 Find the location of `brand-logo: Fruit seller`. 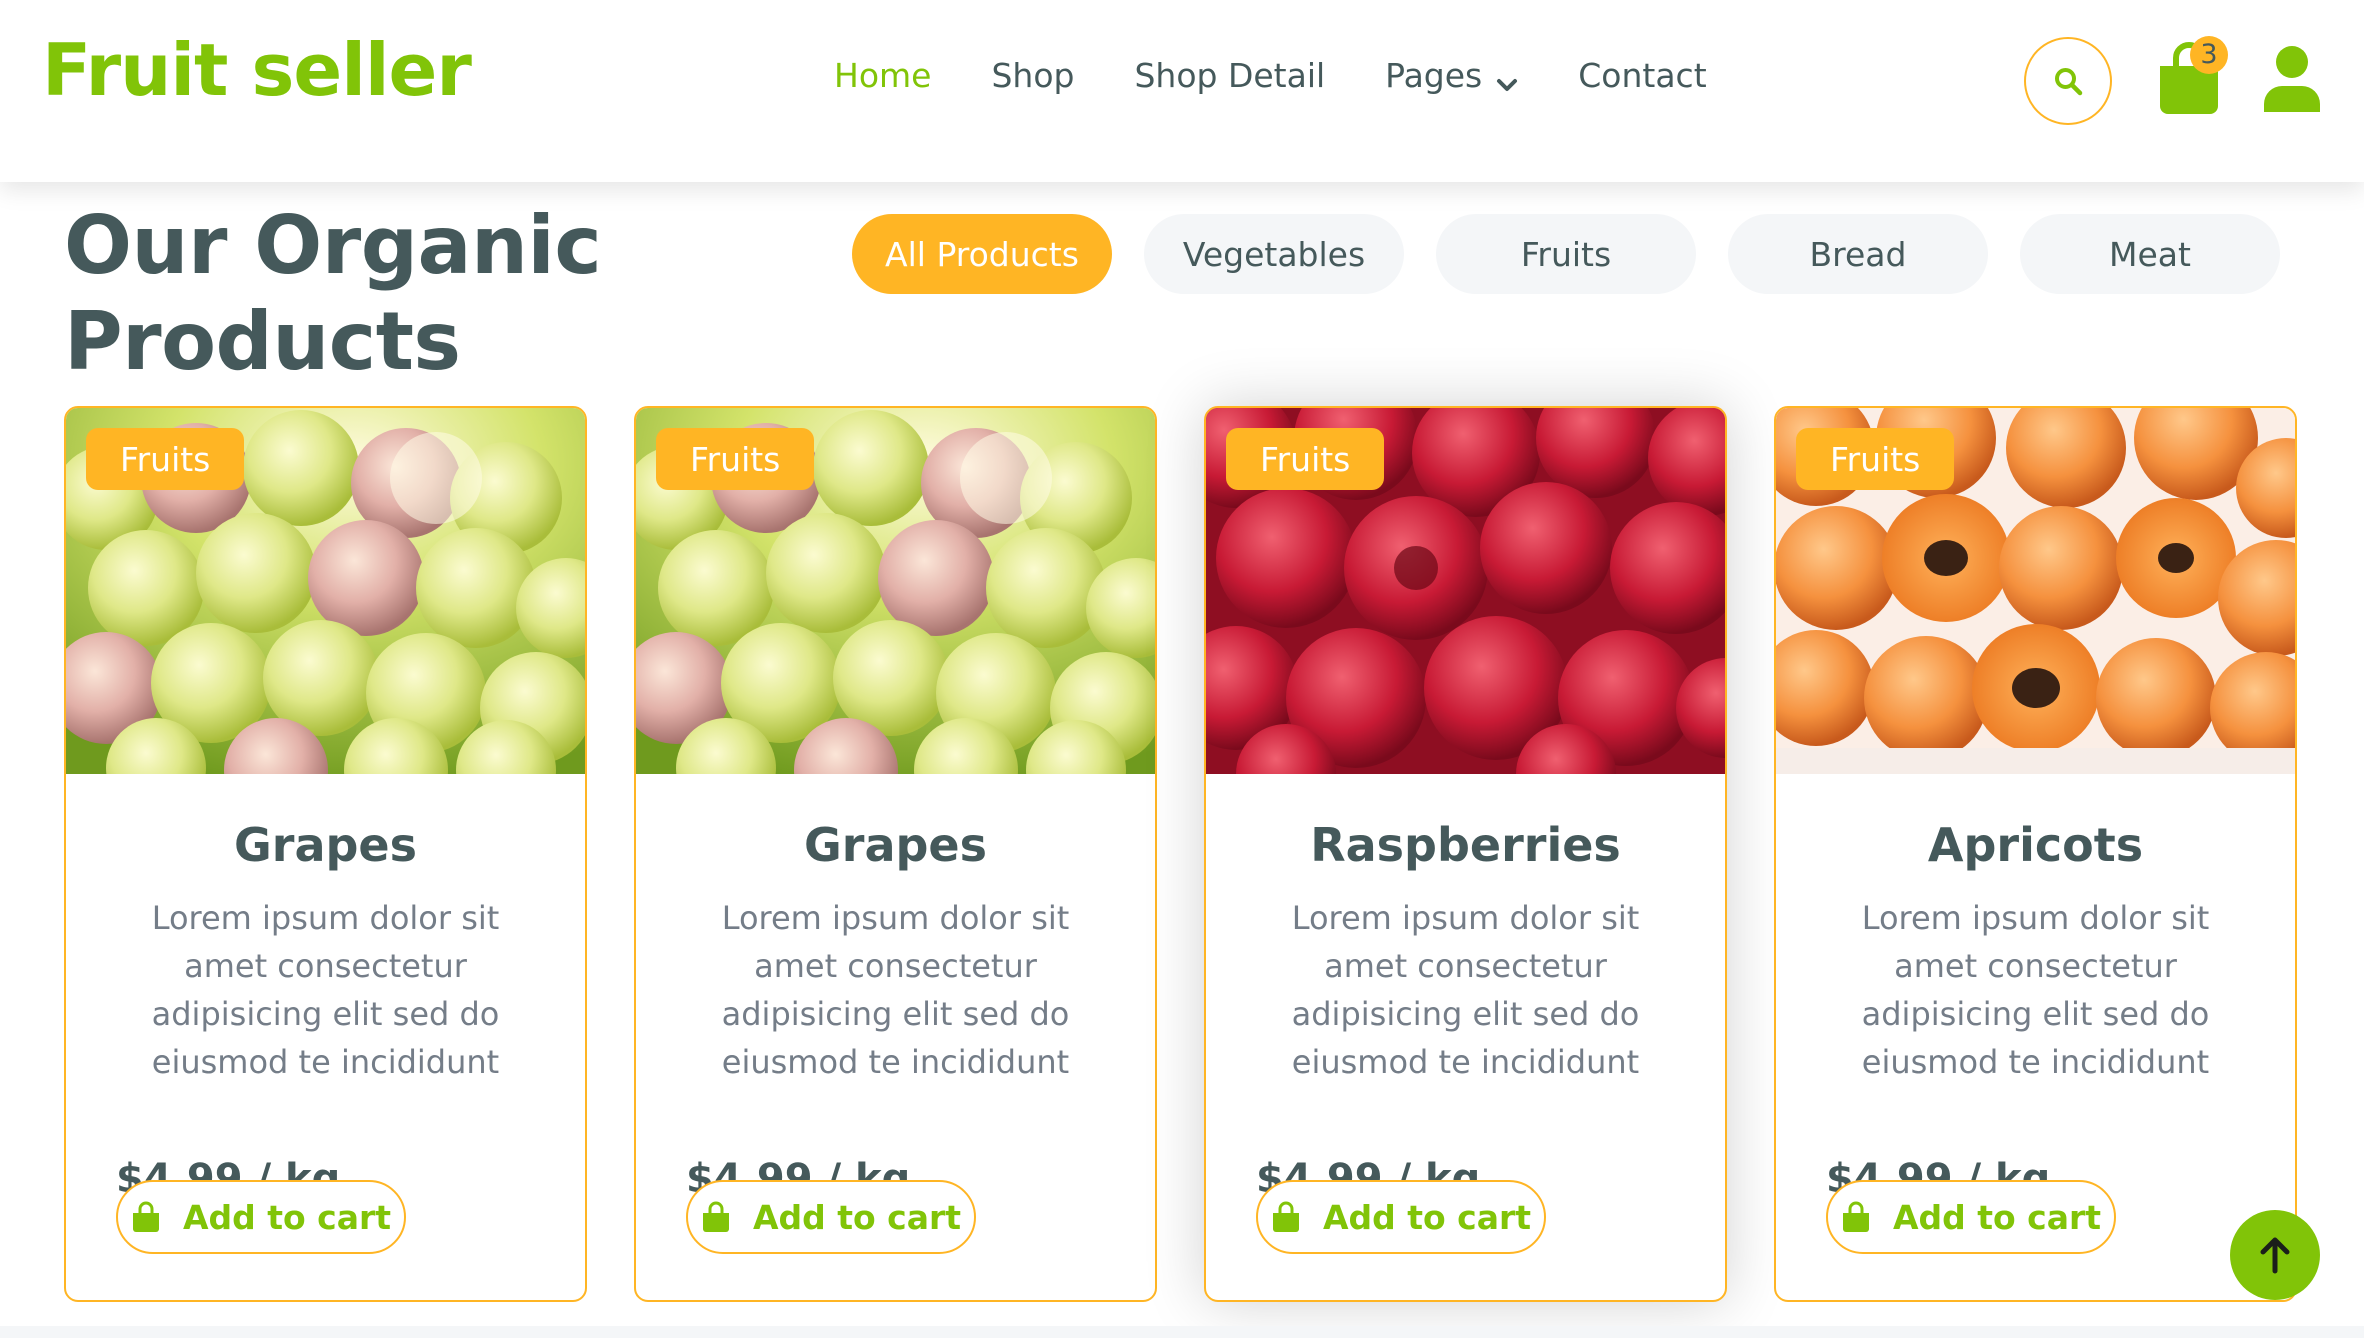

brand-logo: Fruit seller is located at coordinates (257, 70).